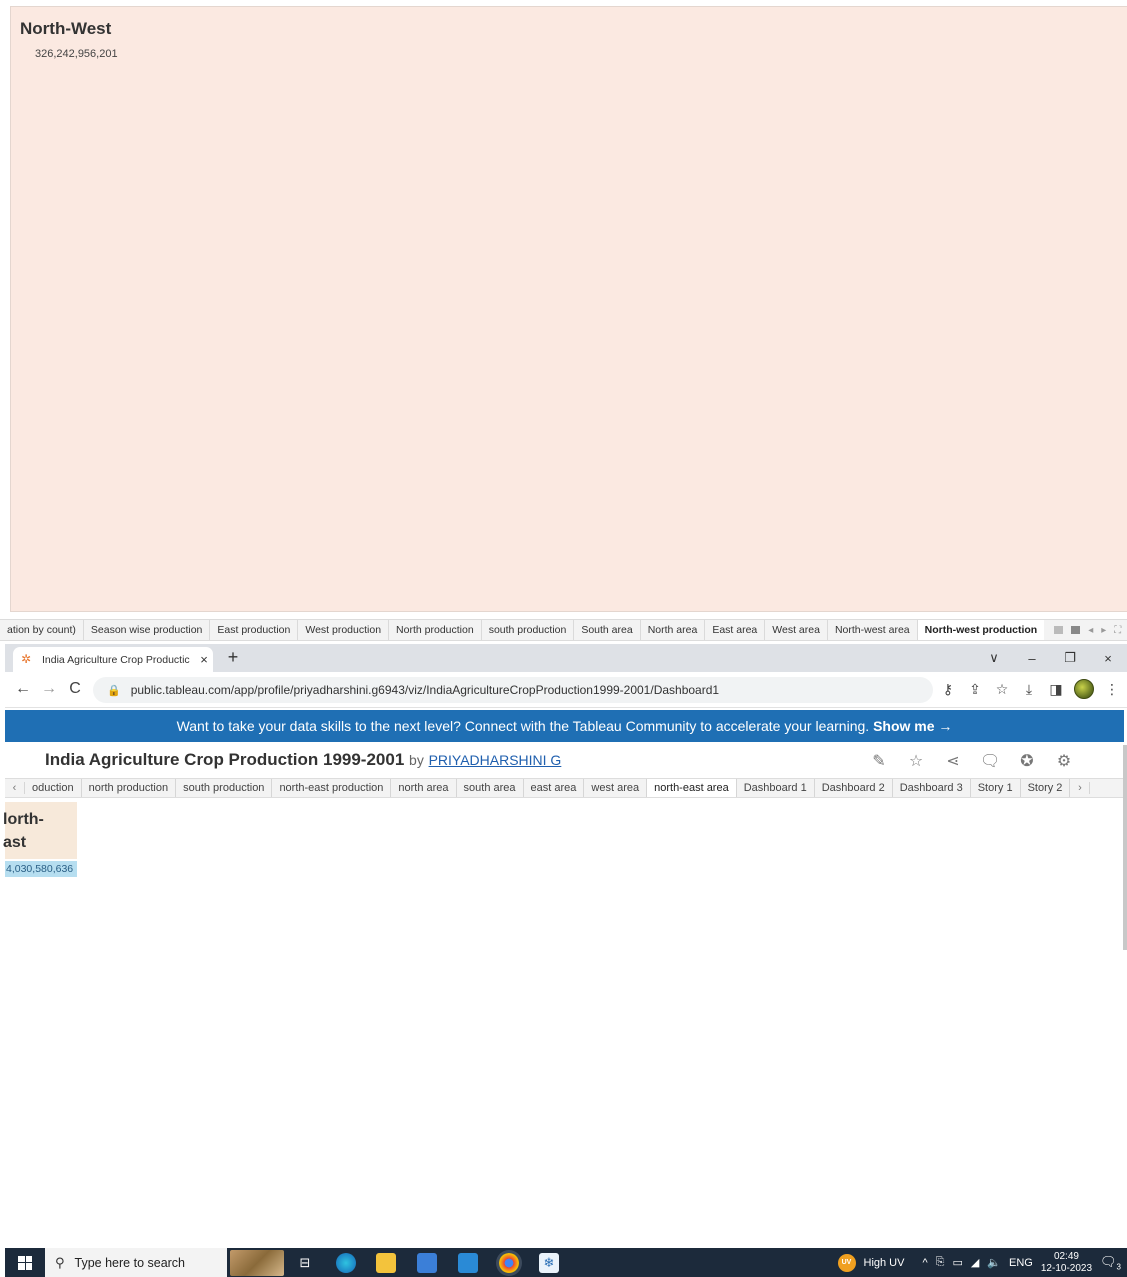 The height and width of the screenshot is (1277, 1127). I want to click on top-tab-8: North area, so click(673, 630).